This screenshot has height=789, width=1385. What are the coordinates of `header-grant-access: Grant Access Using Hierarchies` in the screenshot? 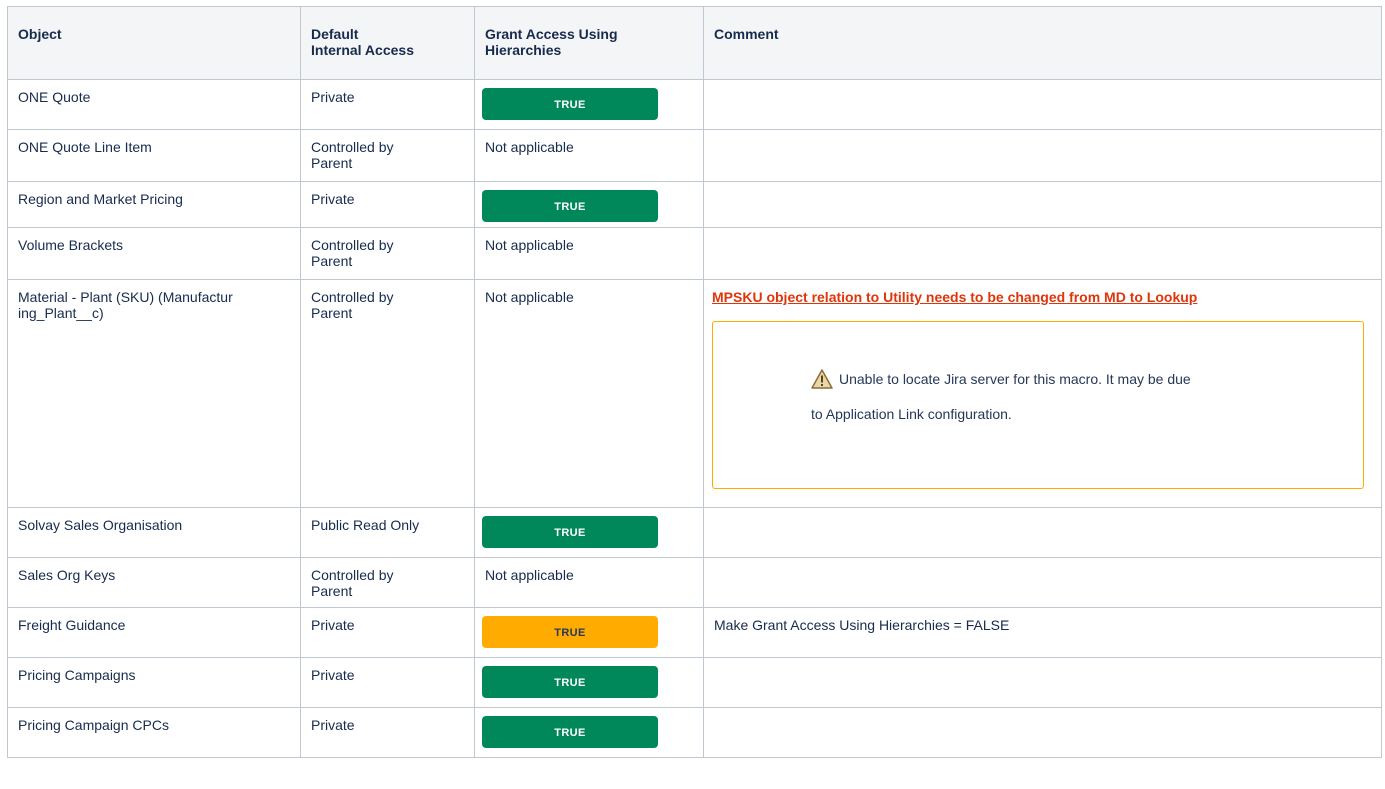 It's located at (589, 43).